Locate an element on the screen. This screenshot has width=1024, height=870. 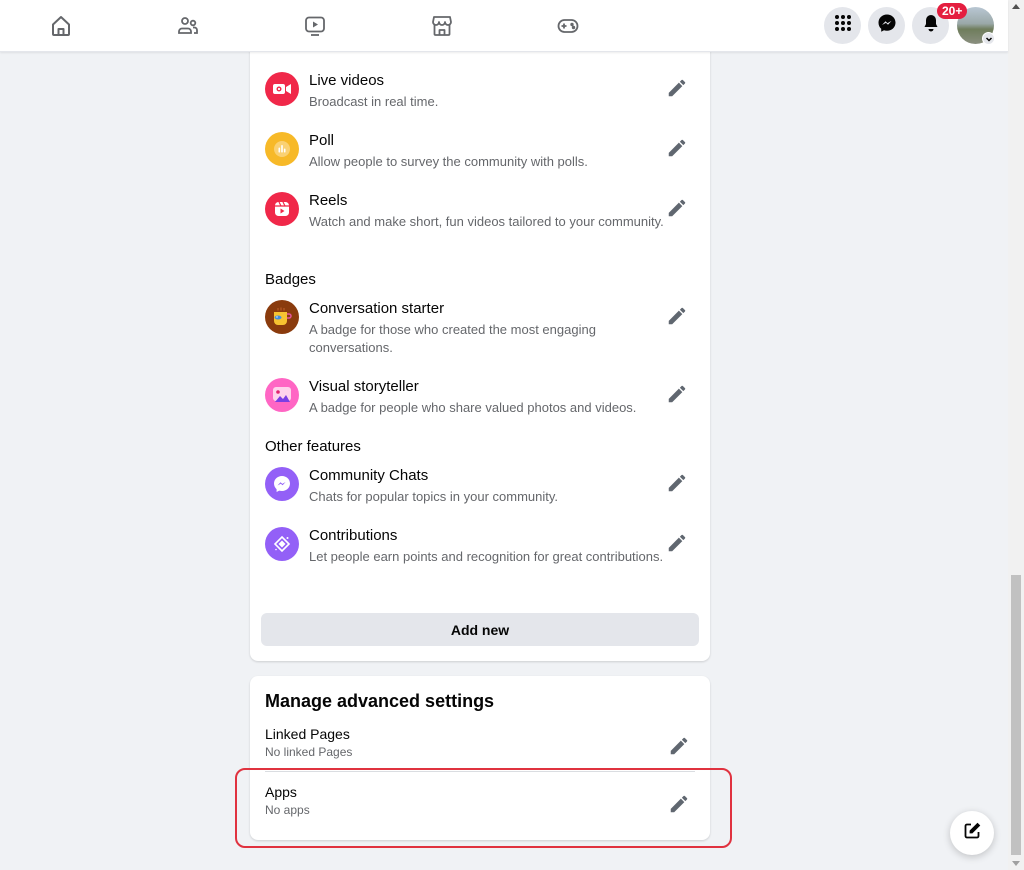
feature-title: Contributions is located at coordinates (353, 535).